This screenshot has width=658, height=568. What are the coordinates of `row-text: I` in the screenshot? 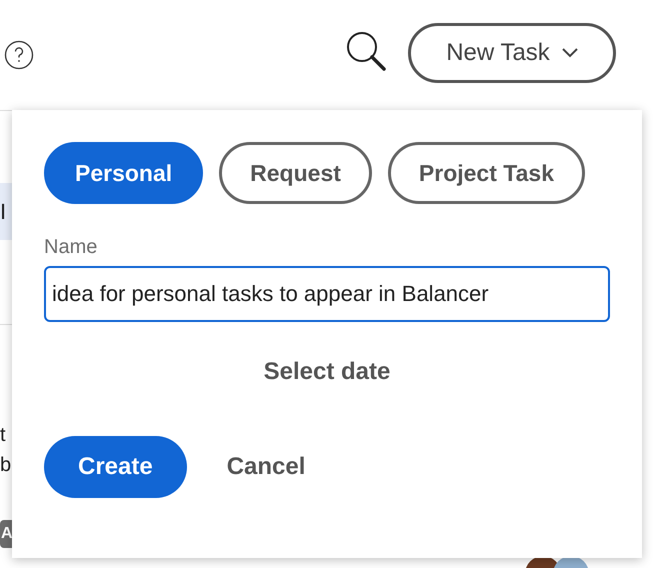 It's located at (3, 212).